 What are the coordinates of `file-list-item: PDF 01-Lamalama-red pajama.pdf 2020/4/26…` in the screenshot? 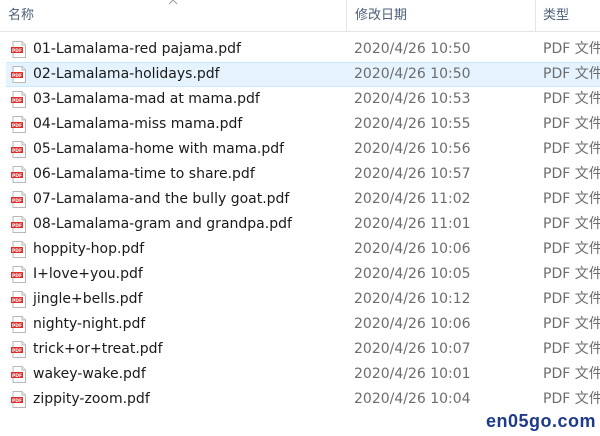 It's located at (300, 49).